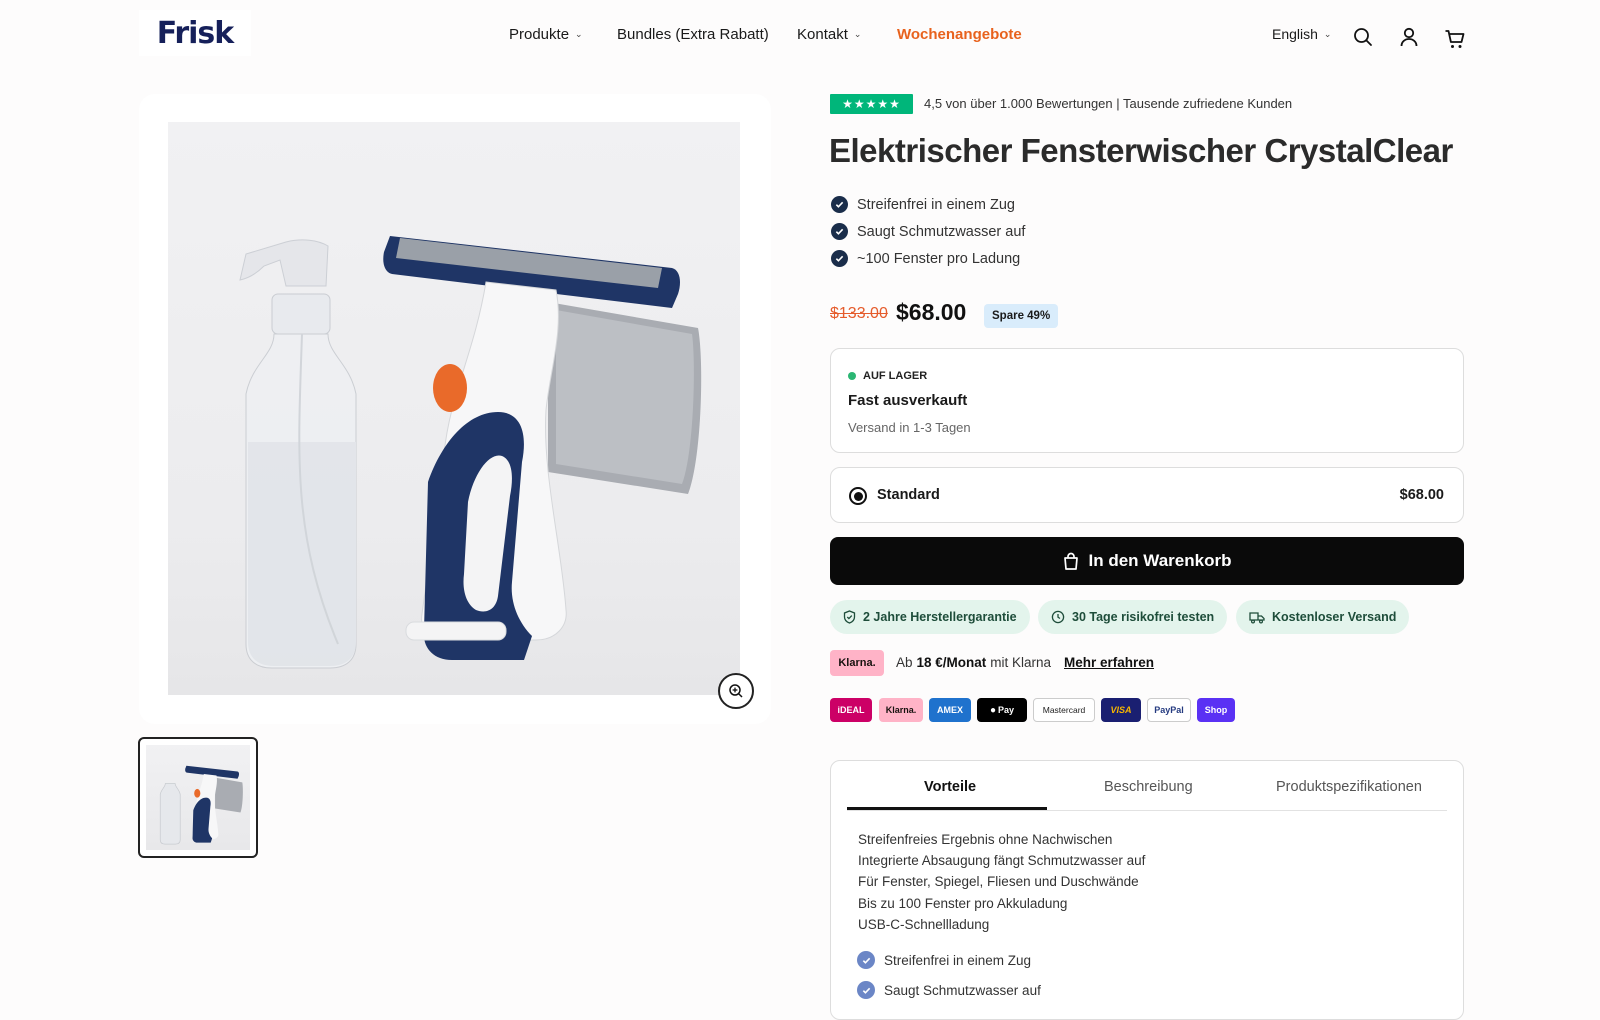 Image resolution: width=1600 pixels, height=1020 pixels. What do you see at coordinates (962, 990) in the screenshot?
I see `benefit-check-label: Saugt Schmutzwasser auf` at bounding box center [962, 990].